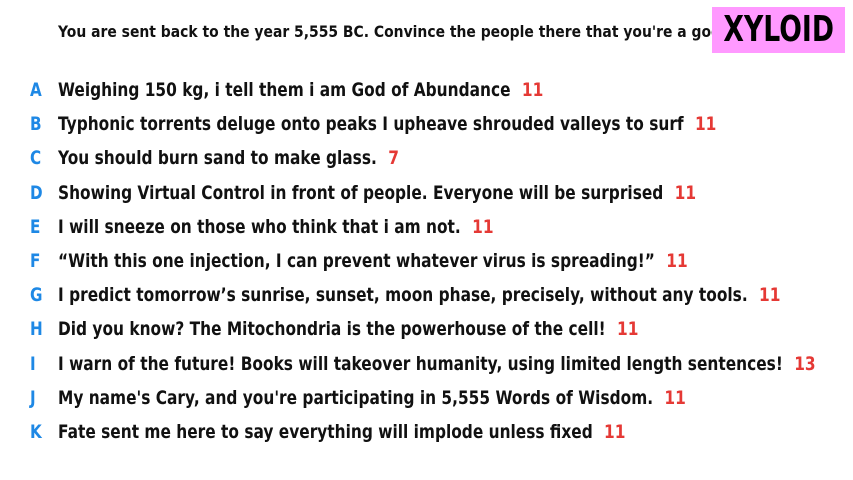  I want to click on answer-row-c: C You should burn sand to make glass. 7, so click(426, 158).